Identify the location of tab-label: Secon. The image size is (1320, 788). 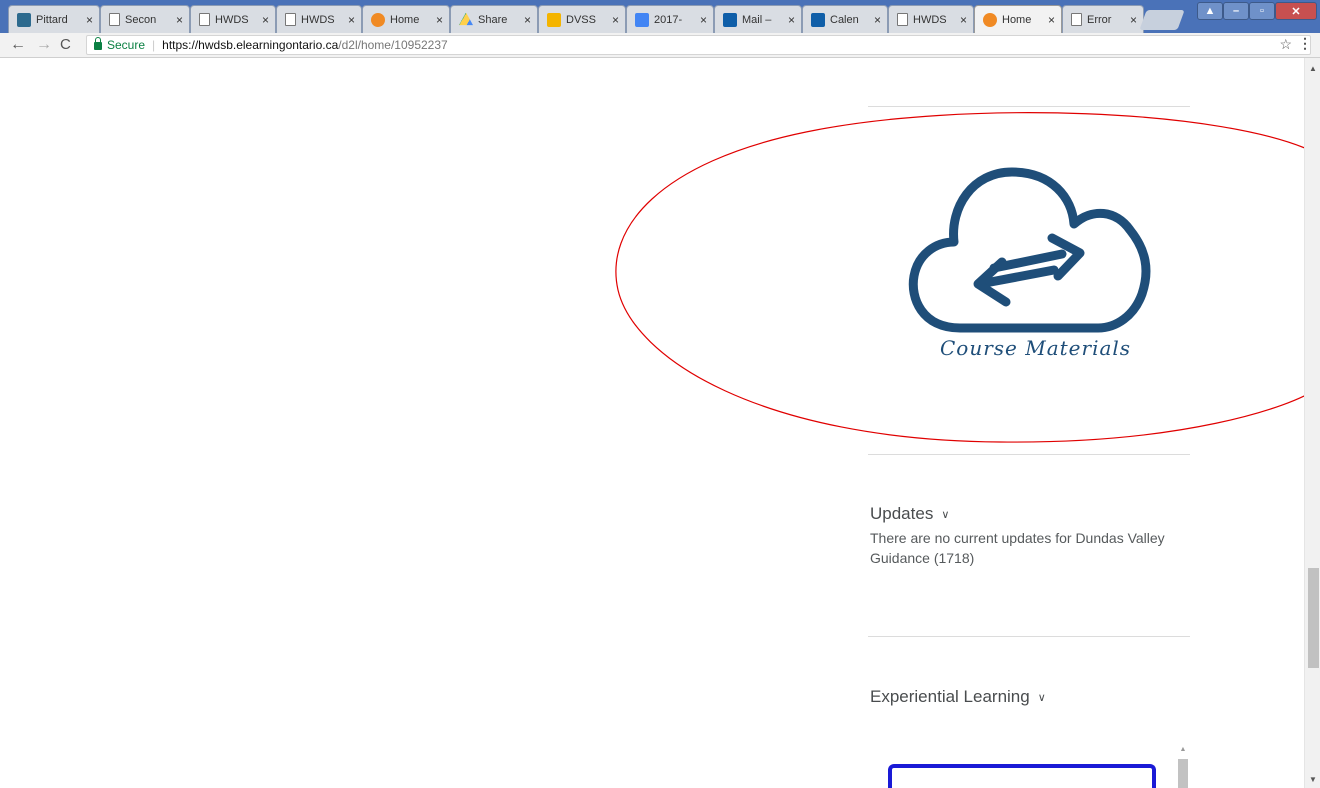
(141, 19).